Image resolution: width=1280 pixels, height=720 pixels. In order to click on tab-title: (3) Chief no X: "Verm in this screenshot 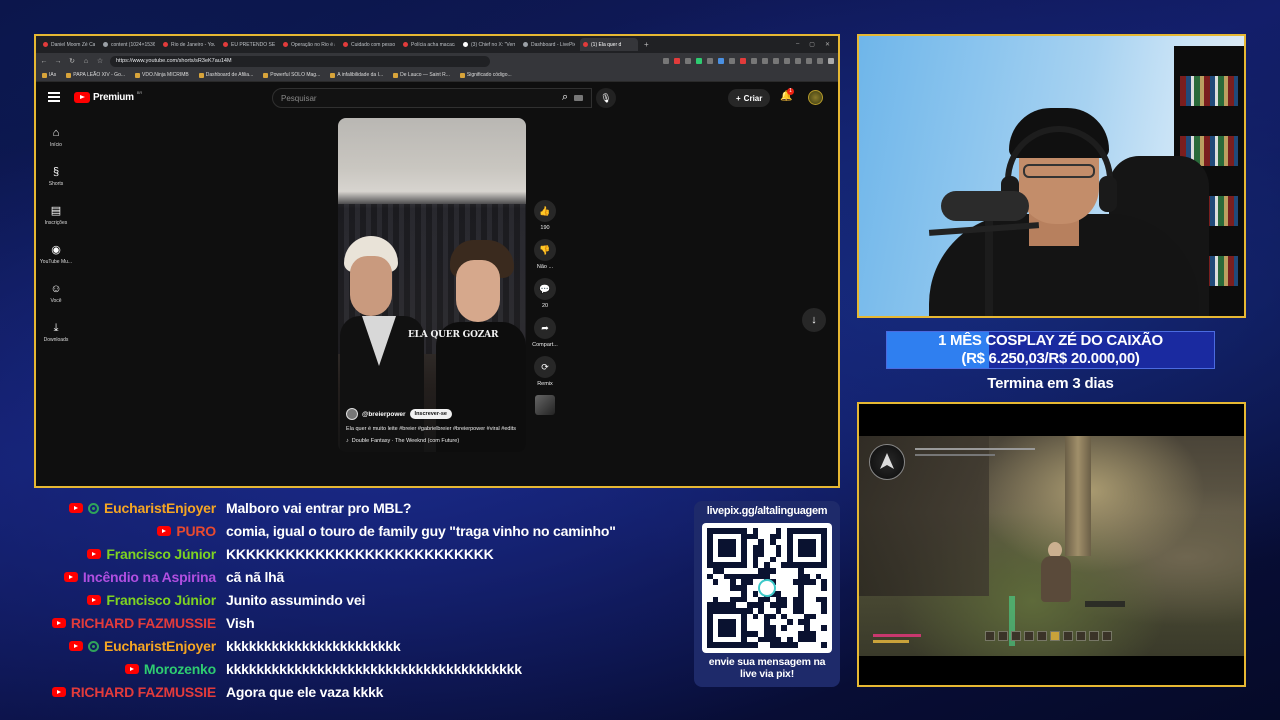, I will do `click(493, 44)`.